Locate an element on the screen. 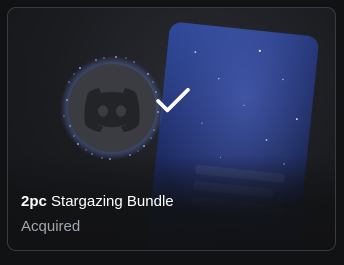 The image size is (344, 265). status-label: Acquired is located at coordinates (51, 226).